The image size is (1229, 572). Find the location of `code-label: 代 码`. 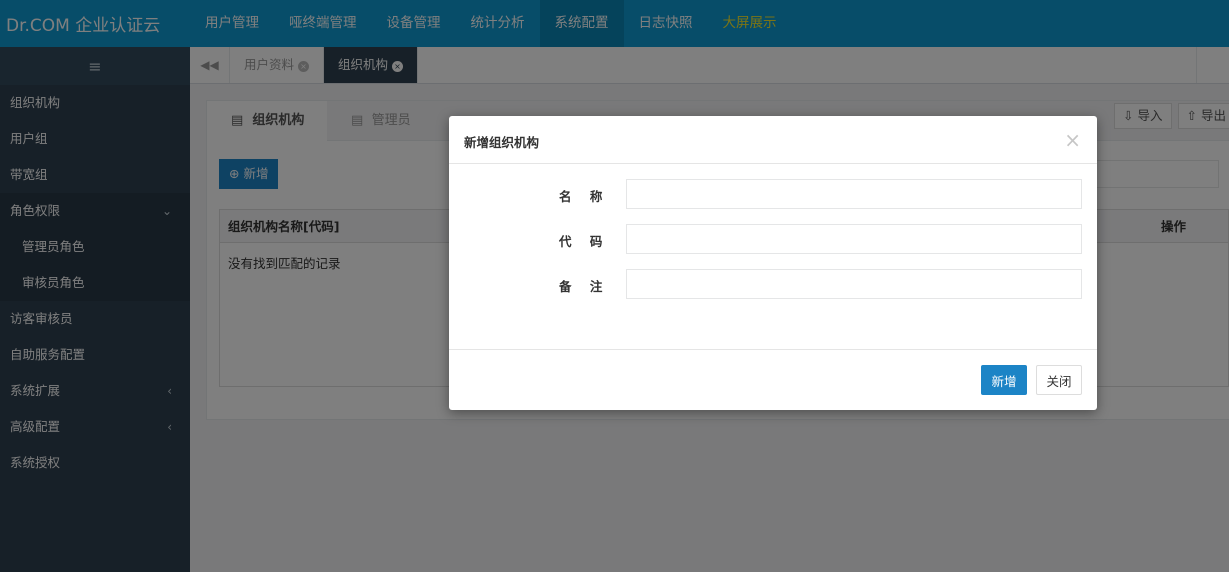

code-label: 代 码 is located at coordinates (584, 241).